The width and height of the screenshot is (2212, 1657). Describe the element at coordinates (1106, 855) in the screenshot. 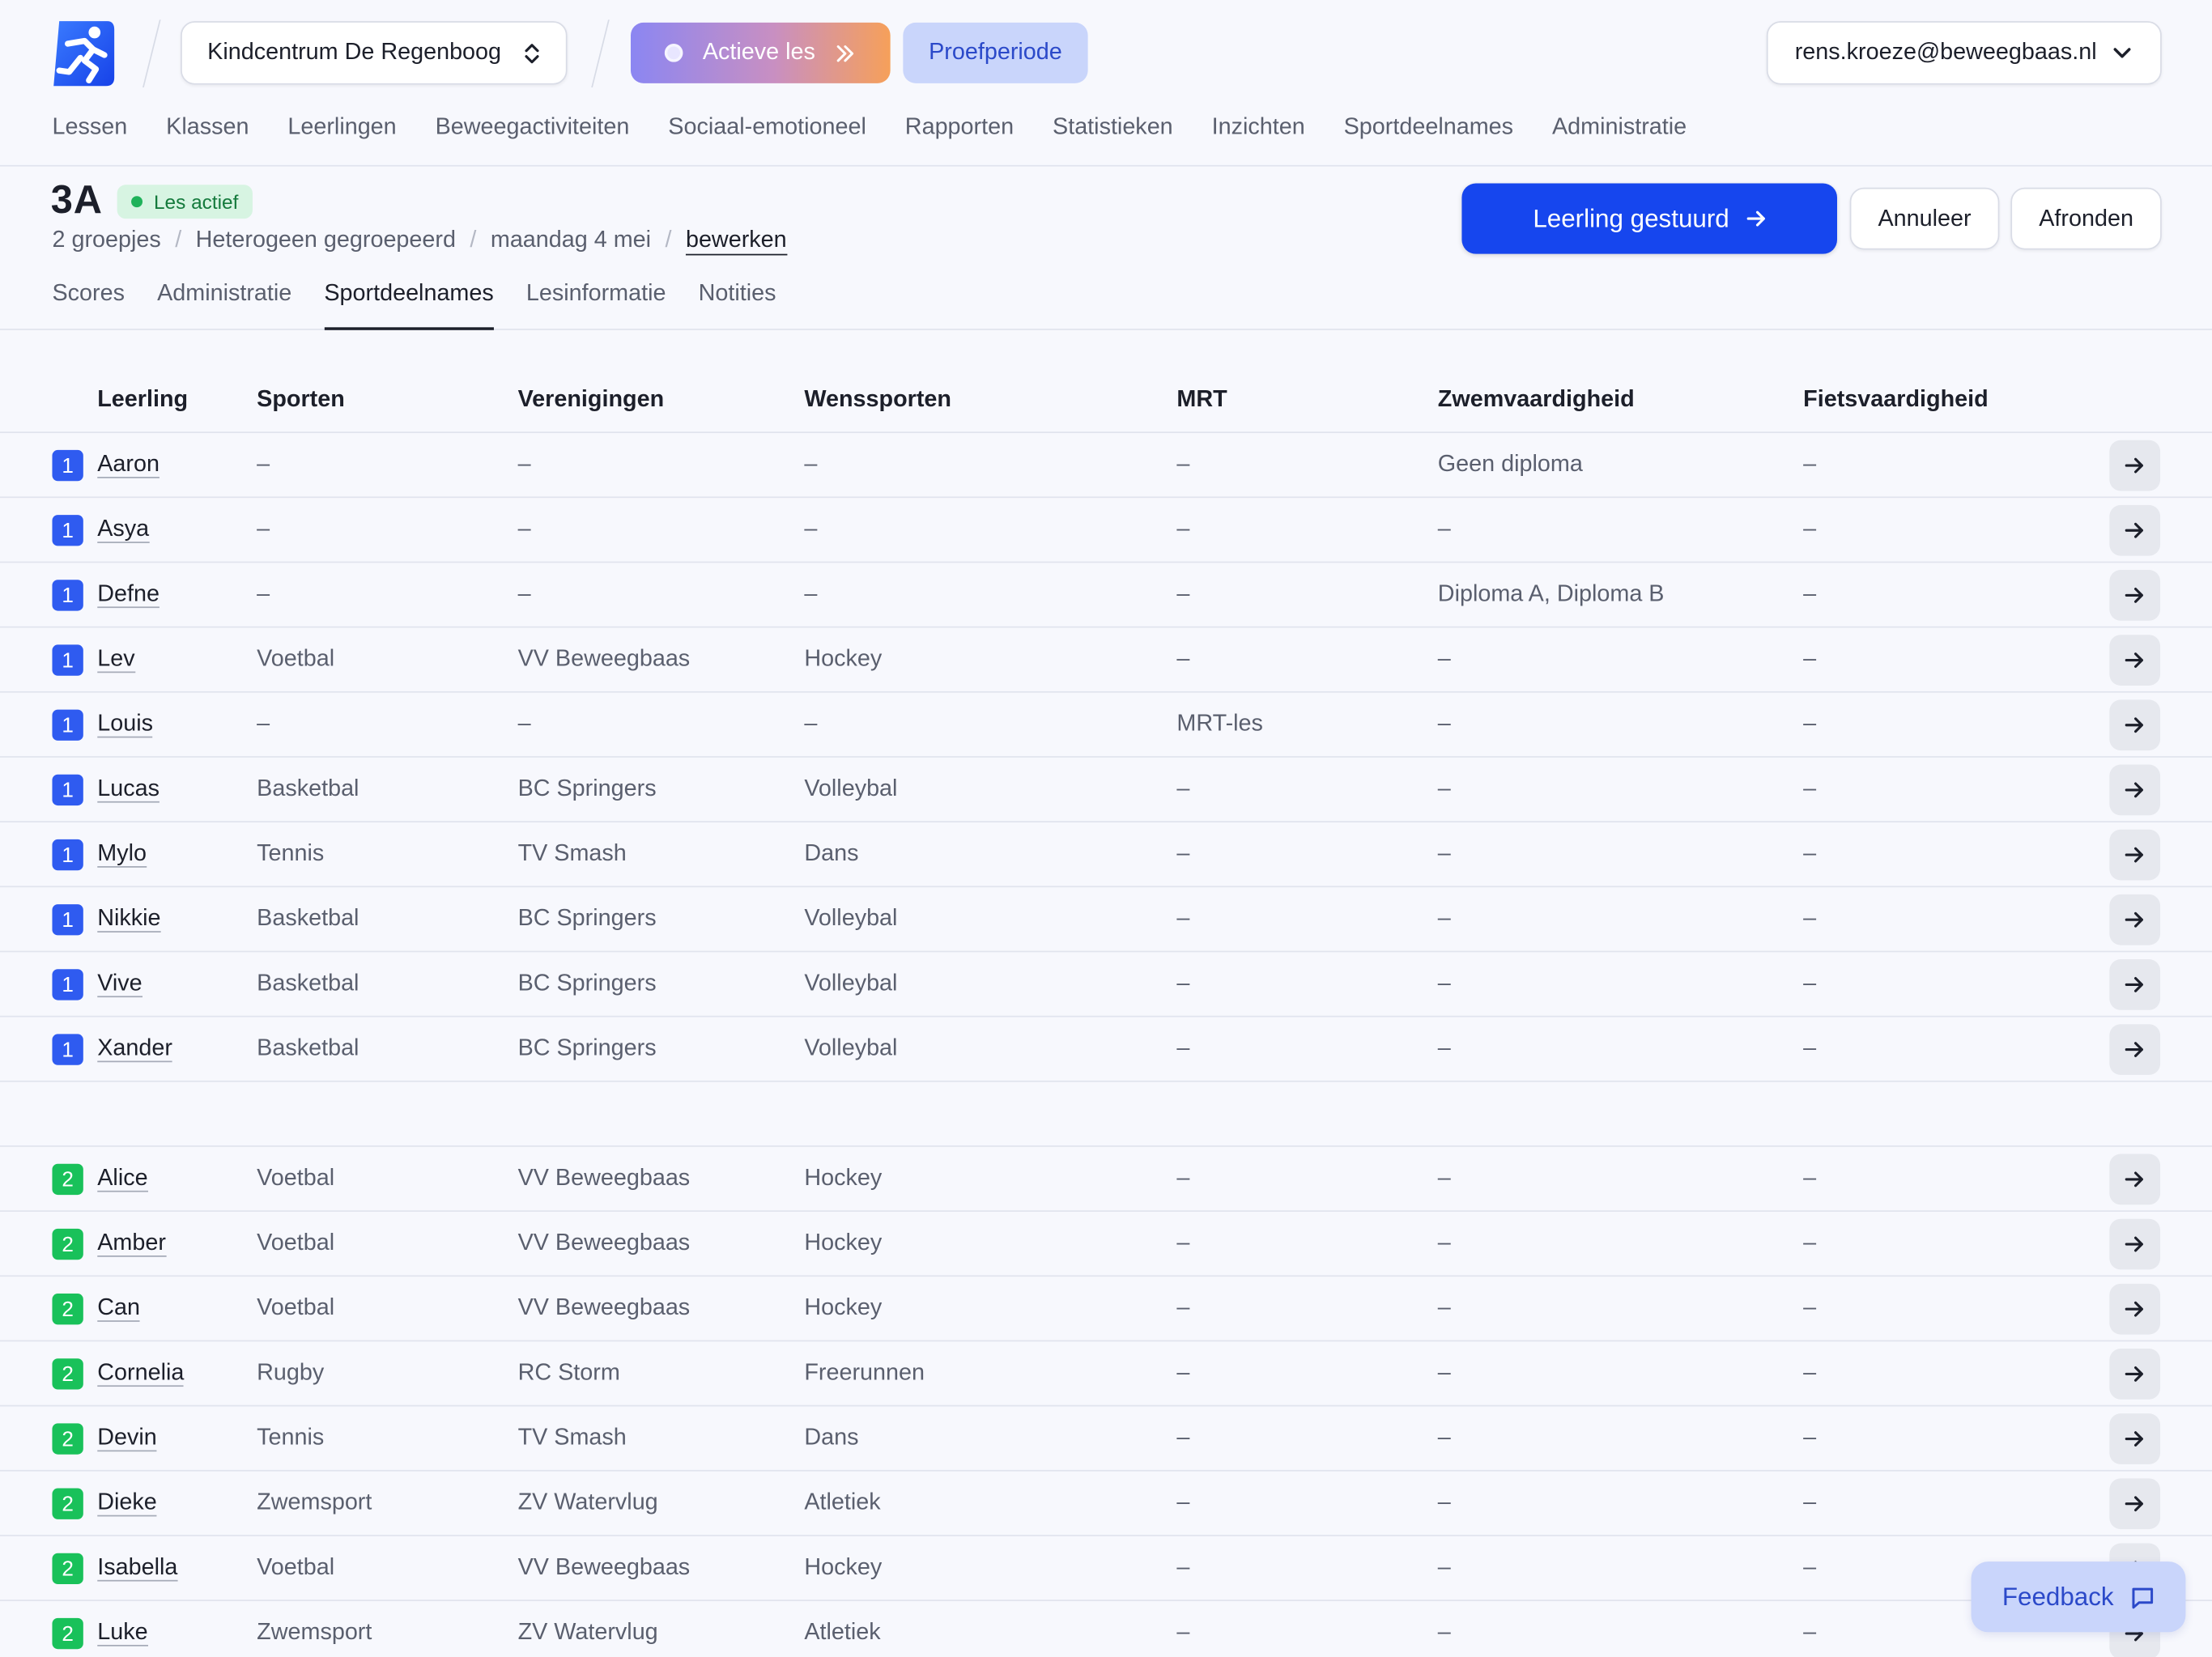

I see `table-row: 1 Mylo Tennis TV Smash Dans – – –` at that location.